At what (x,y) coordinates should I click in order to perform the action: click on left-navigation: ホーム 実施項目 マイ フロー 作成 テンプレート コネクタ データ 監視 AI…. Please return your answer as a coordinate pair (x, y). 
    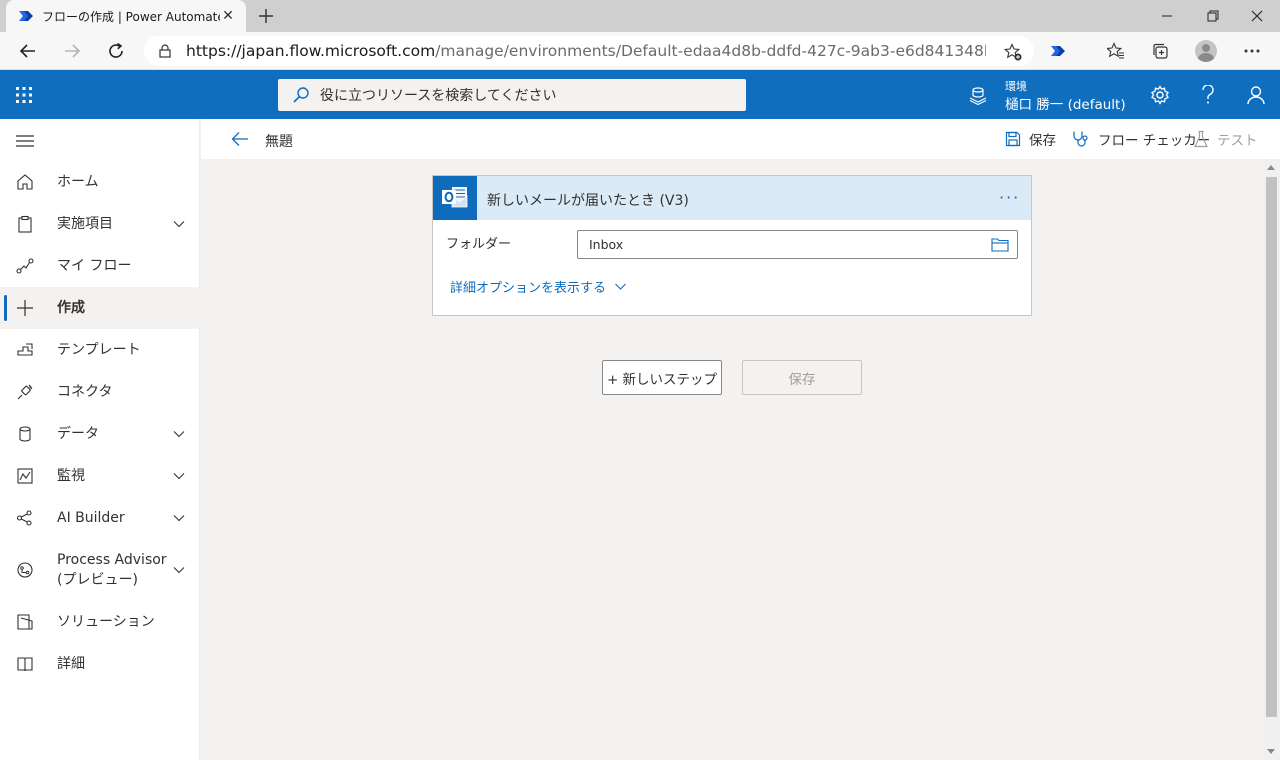
    Looking at the image, I should click on (100, 439).